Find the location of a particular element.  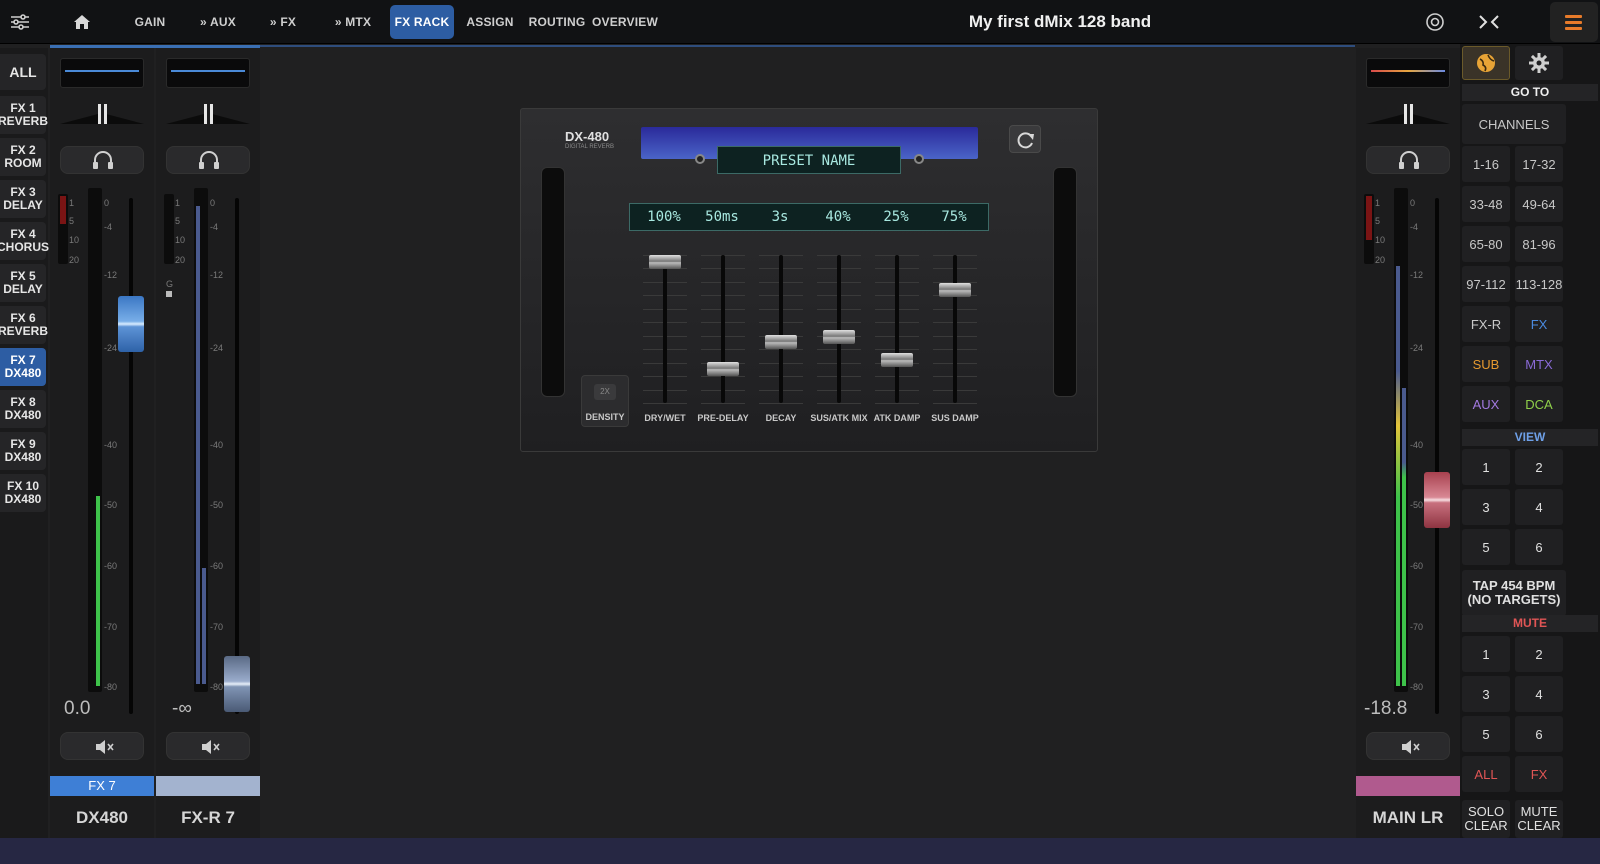

density-button: 2X DENSITY is located at coordinates (605, 401).